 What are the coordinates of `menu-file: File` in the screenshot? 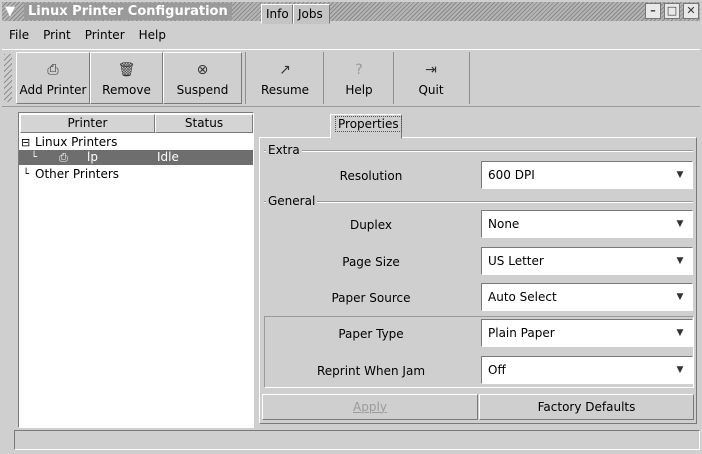 It's located at (19, 35).